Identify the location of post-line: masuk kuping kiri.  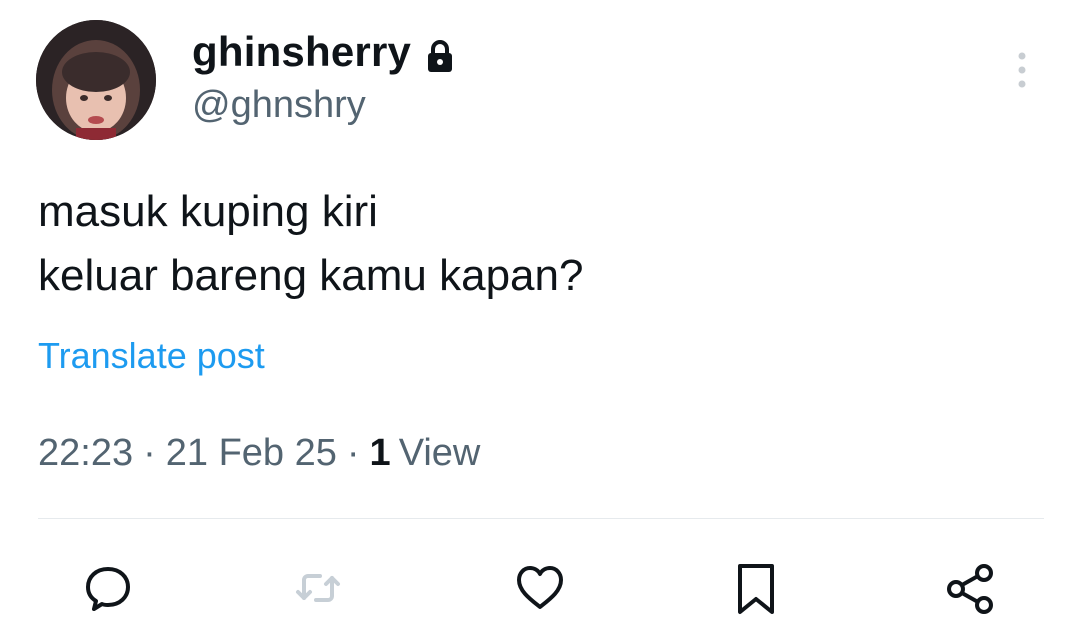
(208, 211).